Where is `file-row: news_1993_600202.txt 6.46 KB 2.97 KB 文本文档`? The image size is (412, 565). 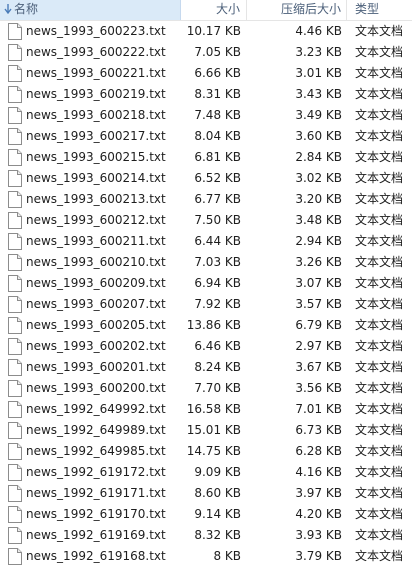 file-row: news_1993_600202.txt 6.46 KB 2.97 KB 文本文档 is located at coordinates (206, 346).